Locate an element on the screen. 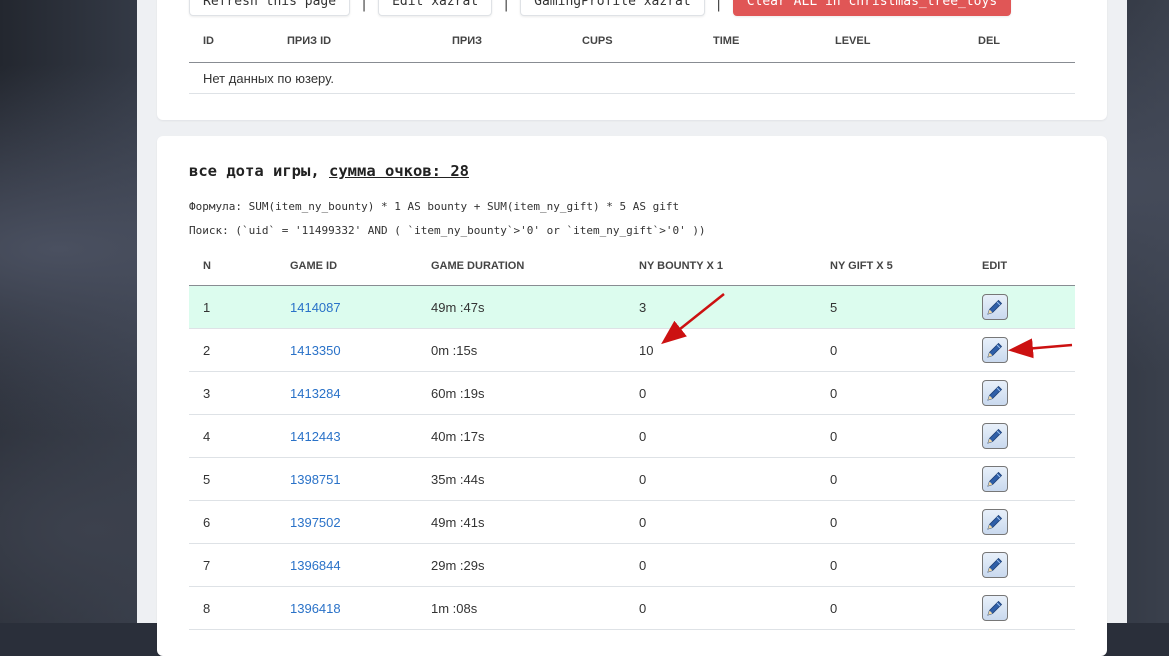  column-header: TIME is located at coordinates (760, 41).